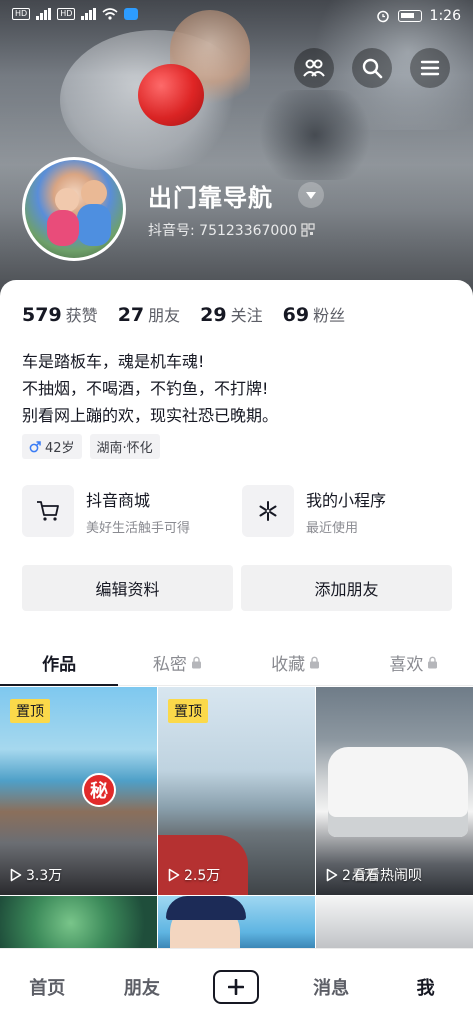 Image resolution: width=473 pixels, height=1024 pixels. What do you see at coordinates (127, 588) in the screenshot?
I see `edit-profile-button: 编辑资料` at bounding box center [127, 588].